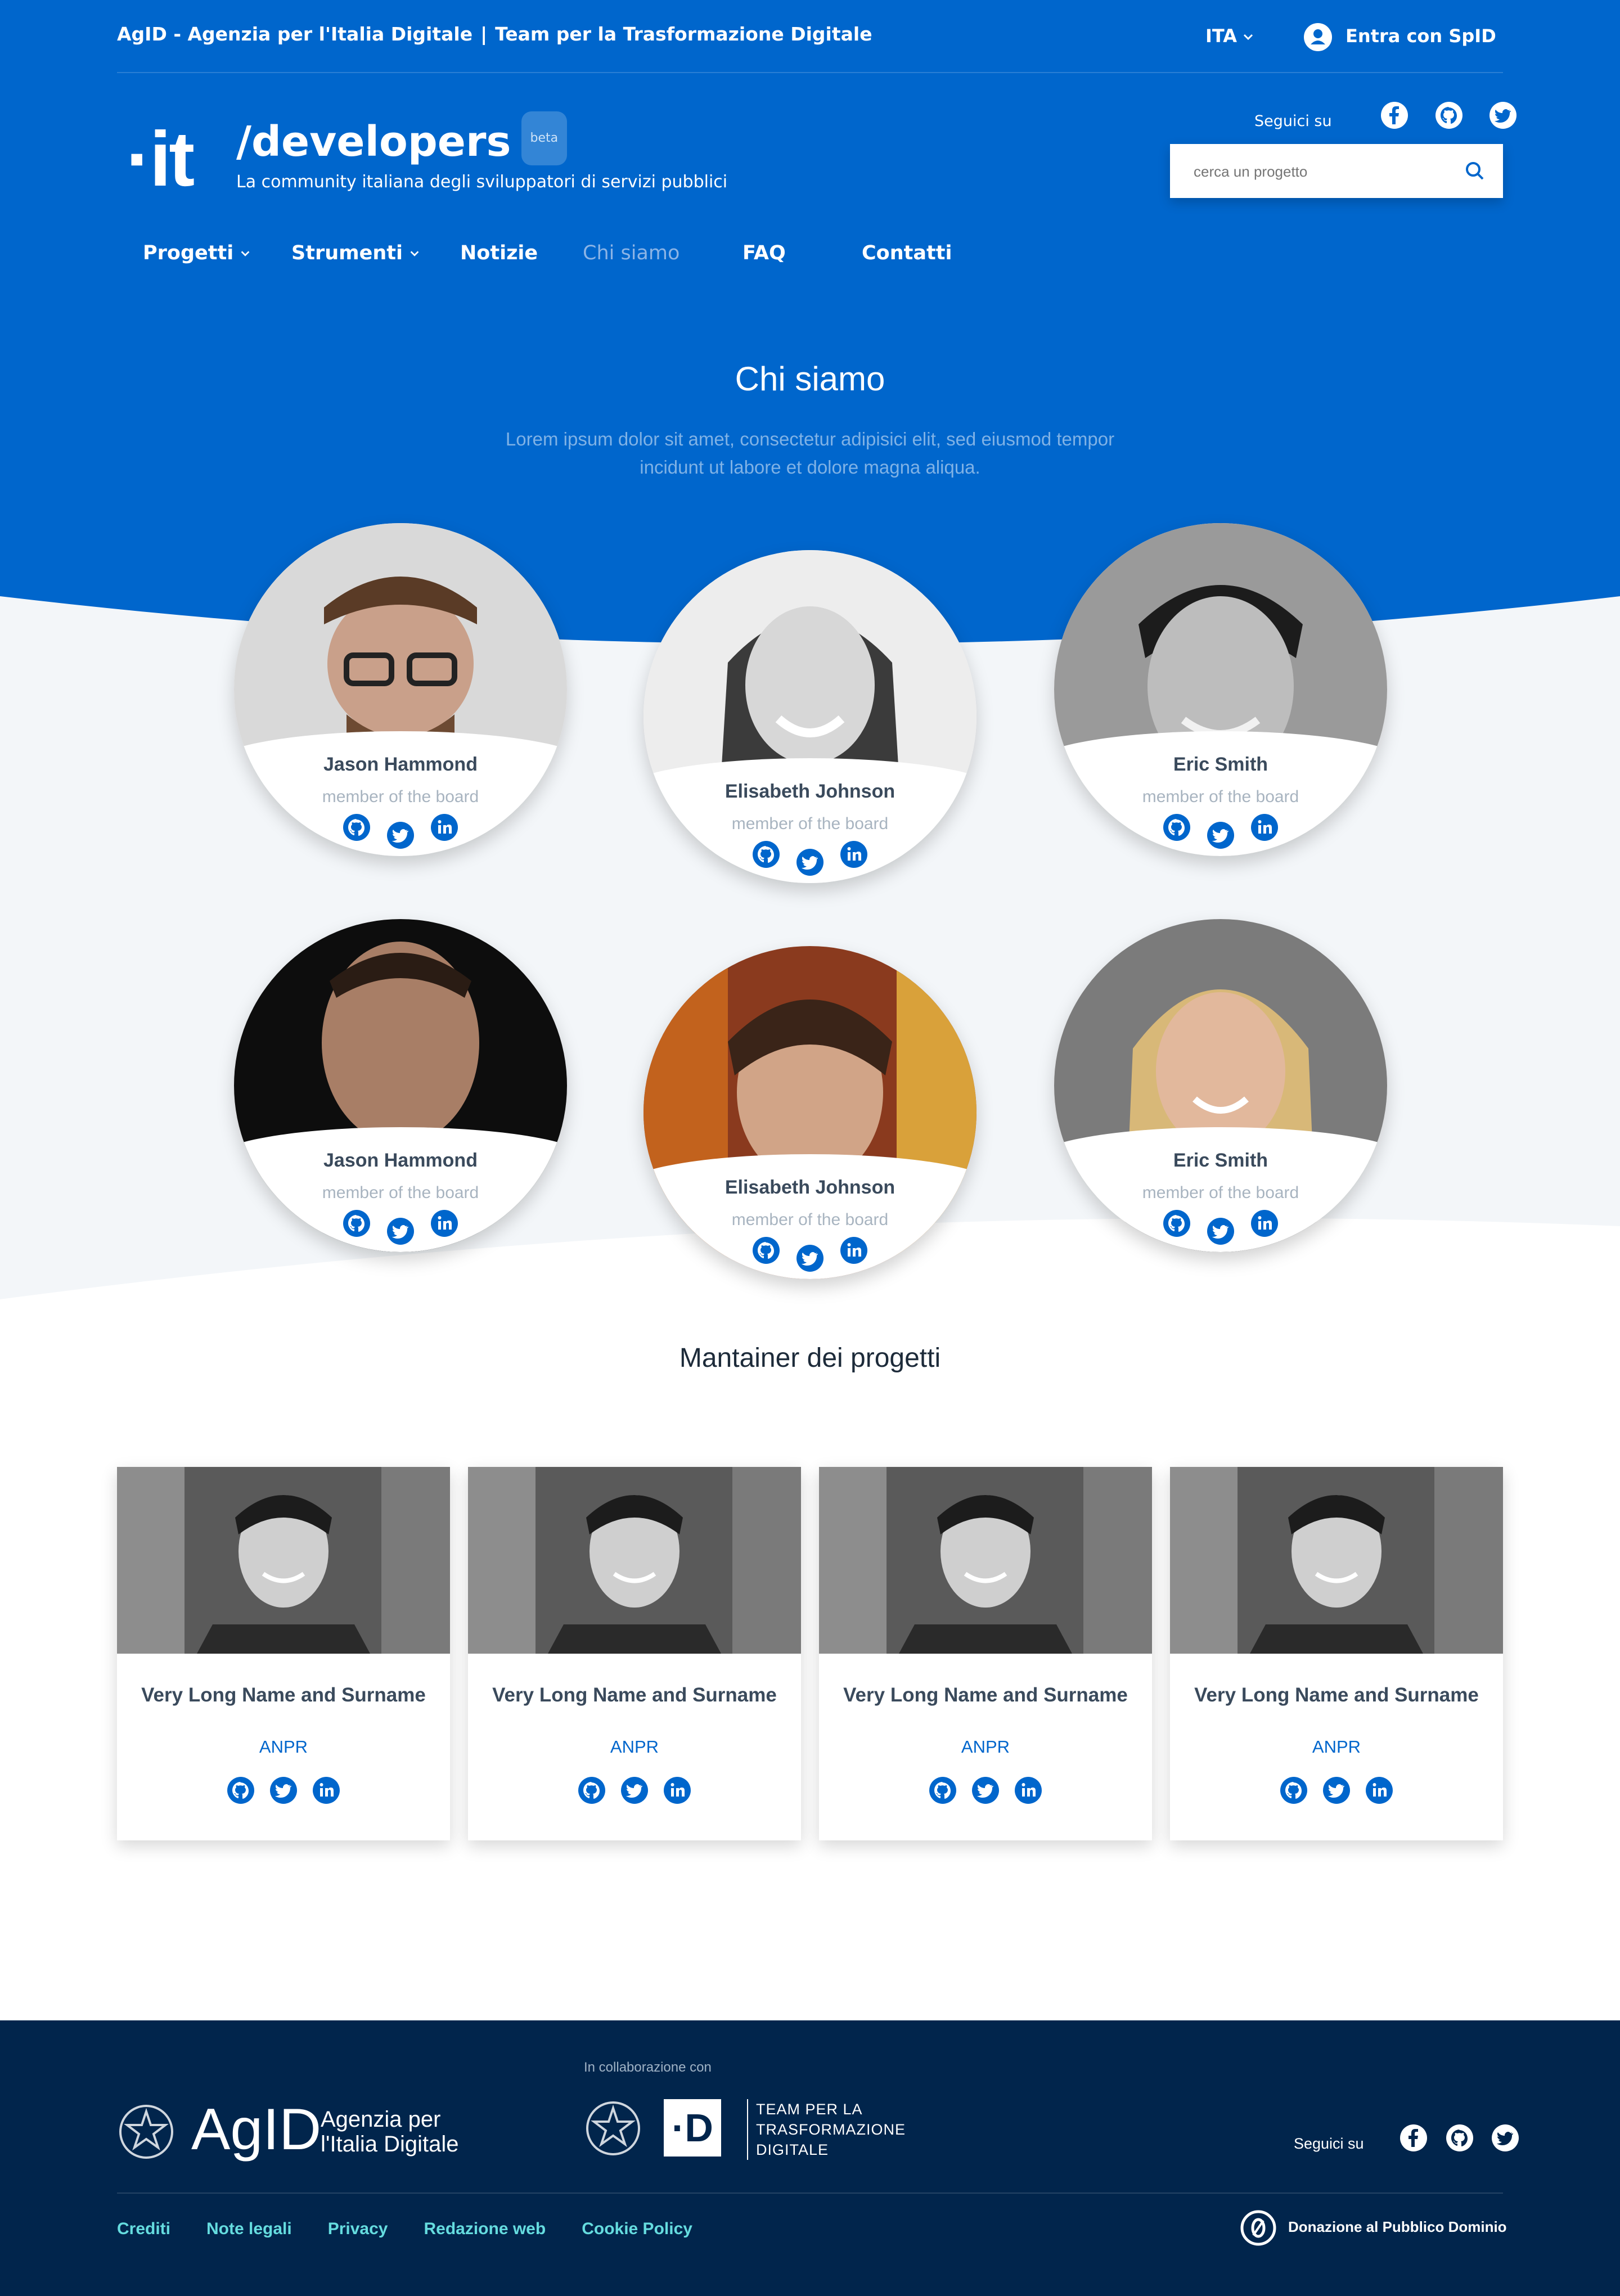 This screenshot has width=1620, height=2296. What do you see at coordinates (358, 2229) in the screenshot?
I see `footer-link-privacy: Privacy` at bounding box center [358, 2229].